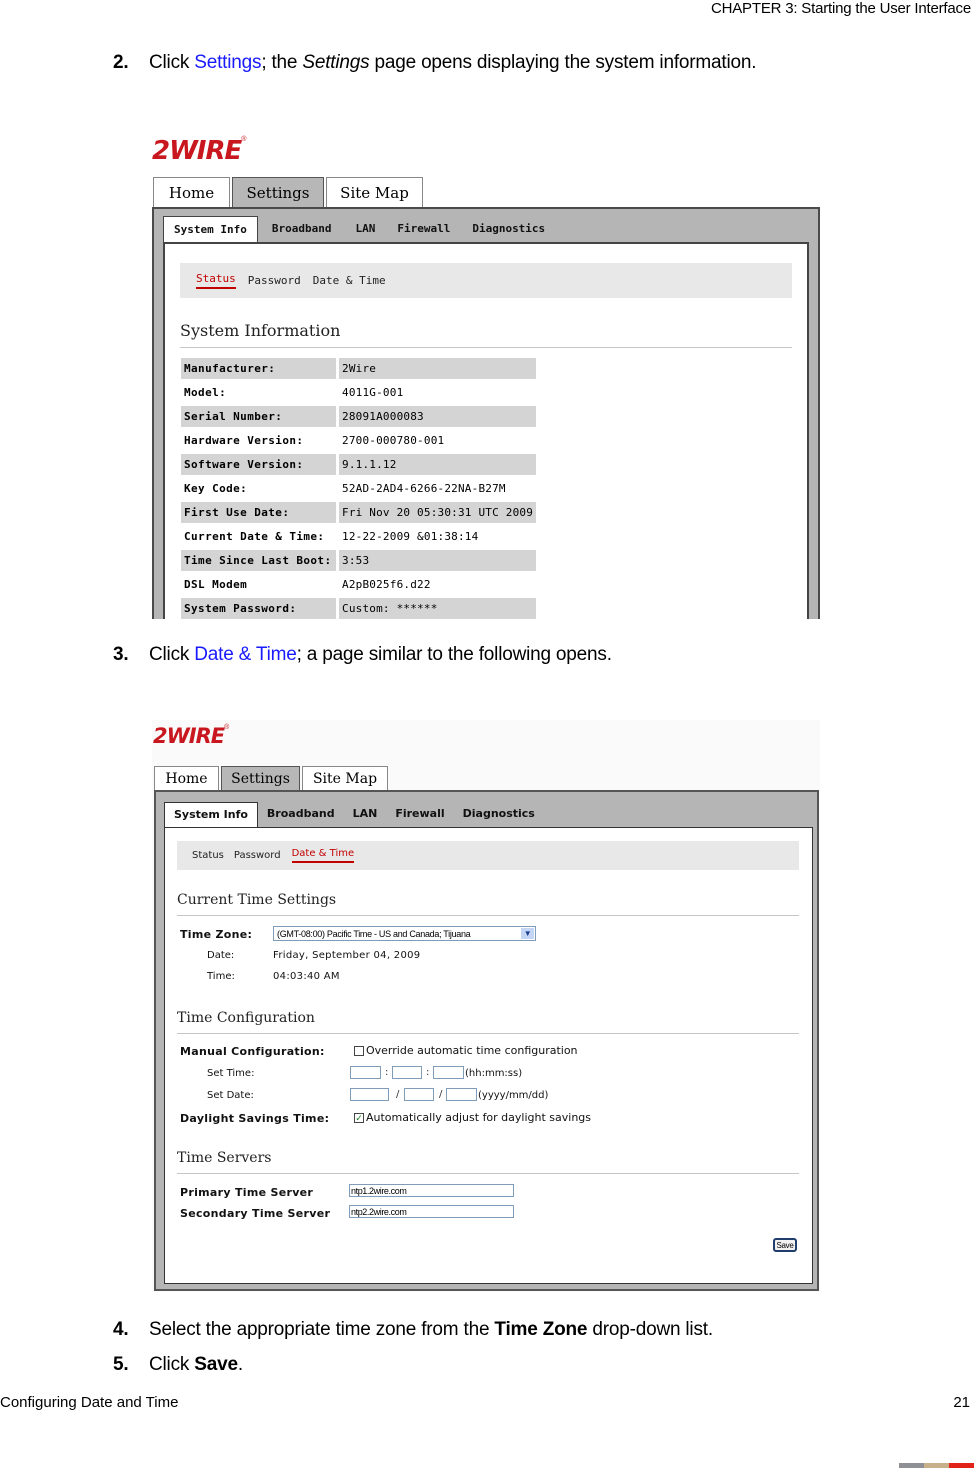  I want to click on set-time-minutes-input, so click(407, 1072).